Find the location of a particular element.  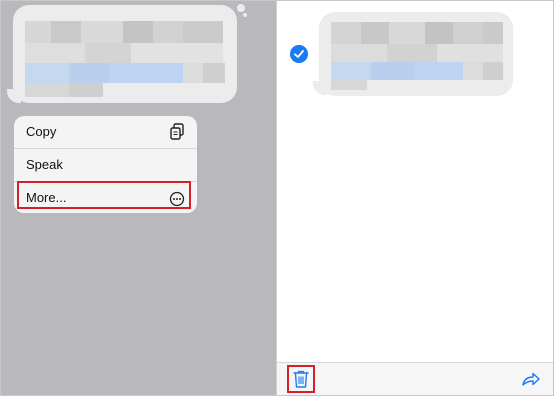

selected-message-bubble-blurred is located at coordinates (416, 54).